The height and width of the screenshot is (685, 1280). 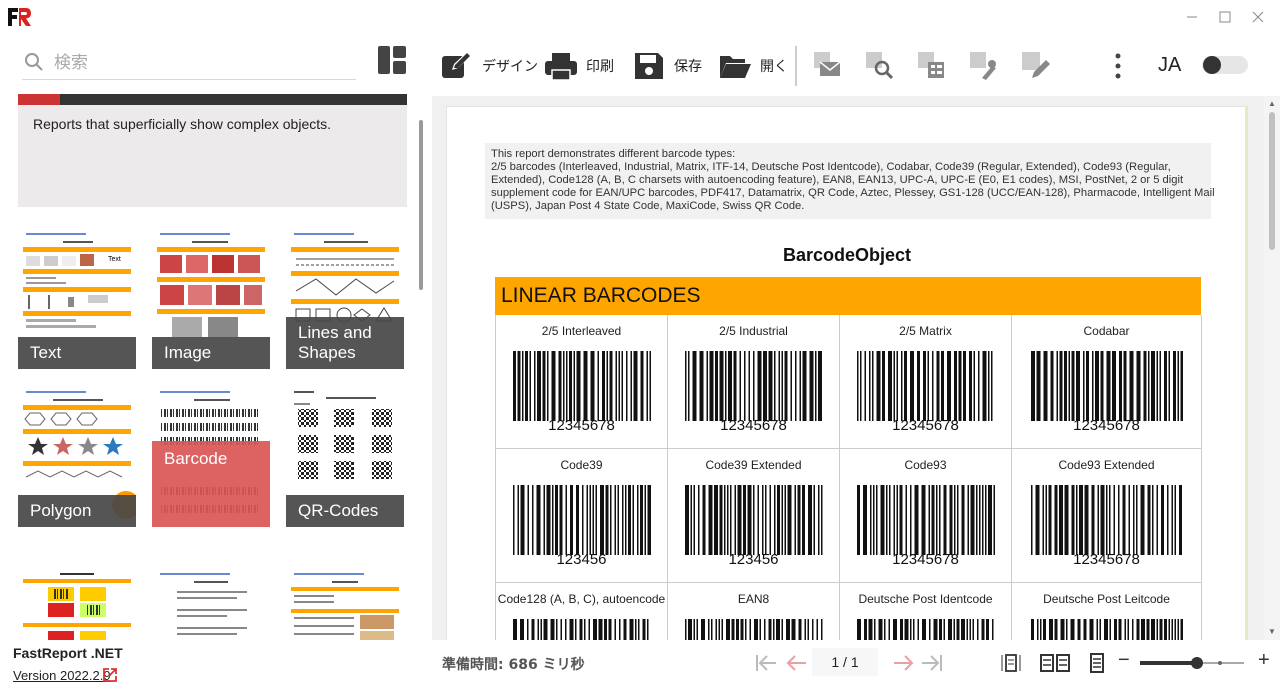 What do you see at coordinates (766, 663) in the screenshot?
I see `first-page-icon` at bounding box center [766, 663].